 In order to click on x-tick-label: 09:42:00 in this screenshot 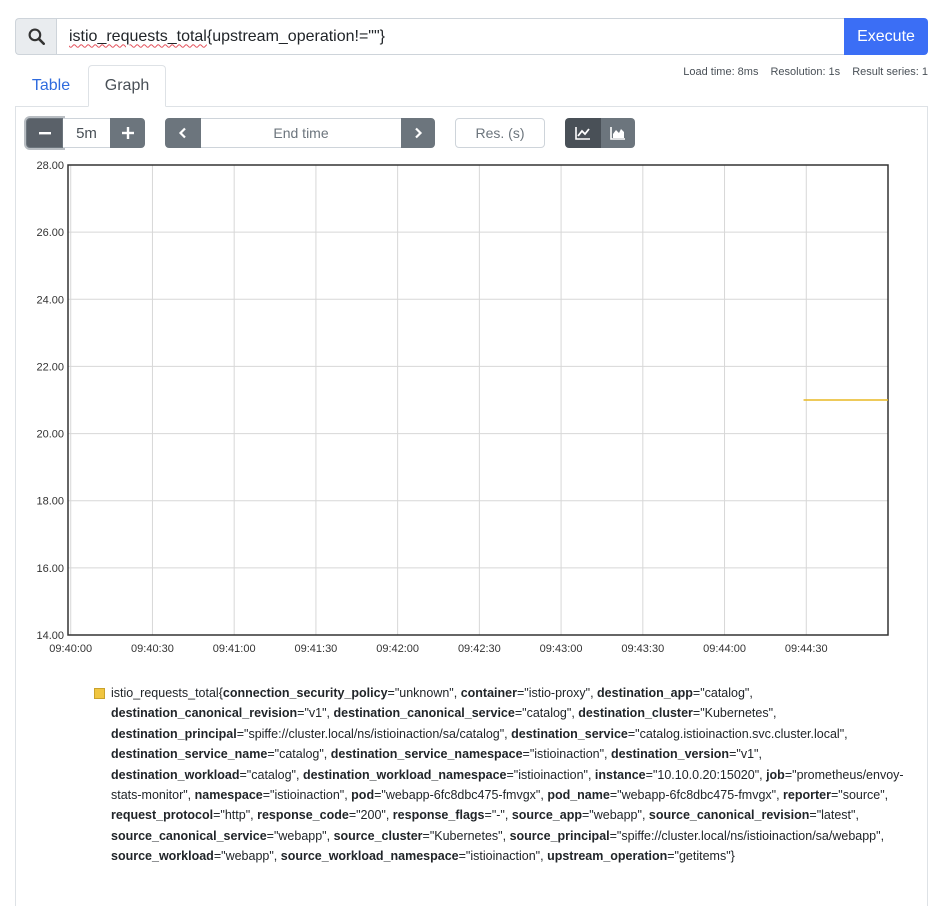, I will do `click(397, 649)`.